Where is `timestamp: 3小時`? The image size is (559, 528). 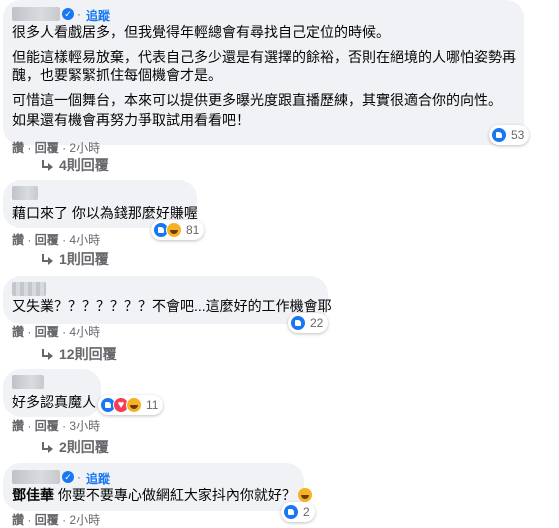
timestamp: 3小時 is located at coordinates (84, 426).